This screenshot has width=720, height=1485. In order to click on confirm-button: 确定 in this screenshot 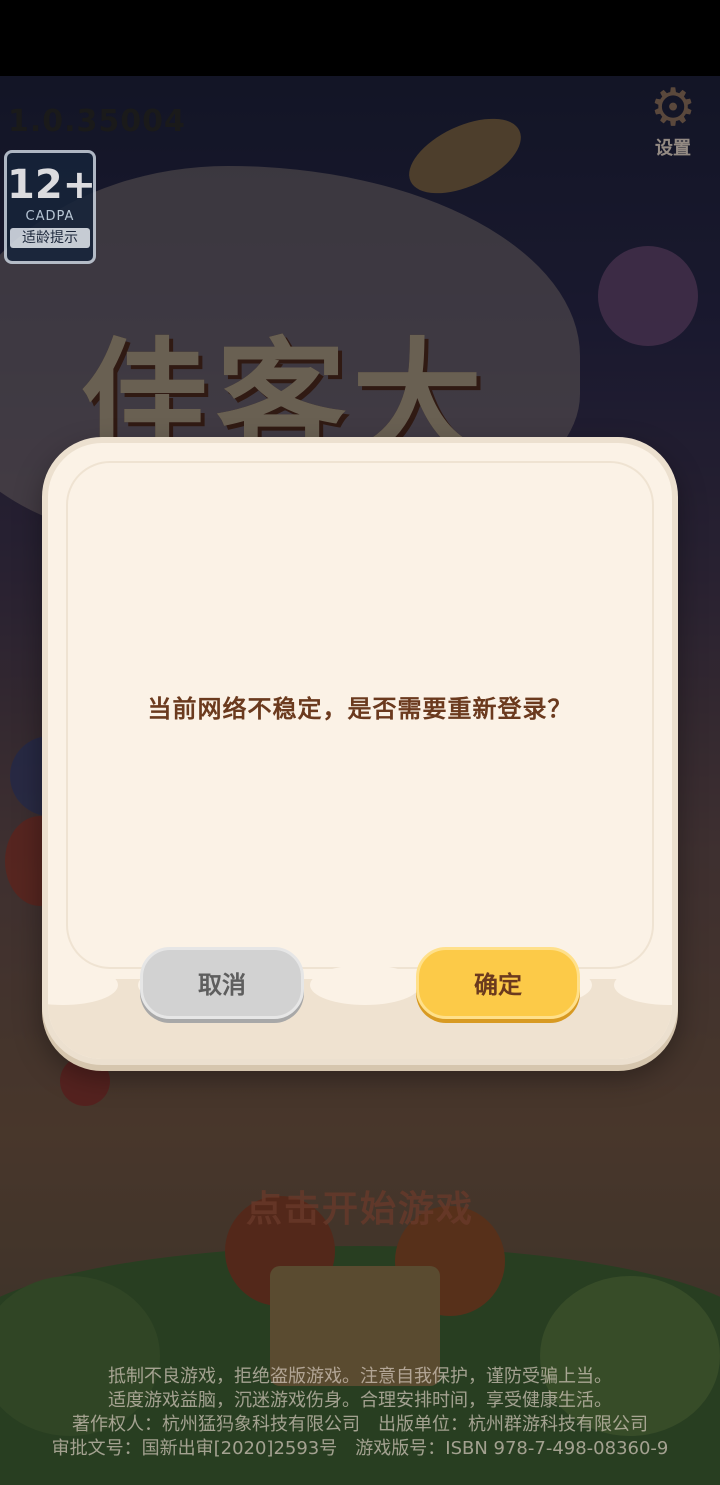, I will do `click(498, 983)`.